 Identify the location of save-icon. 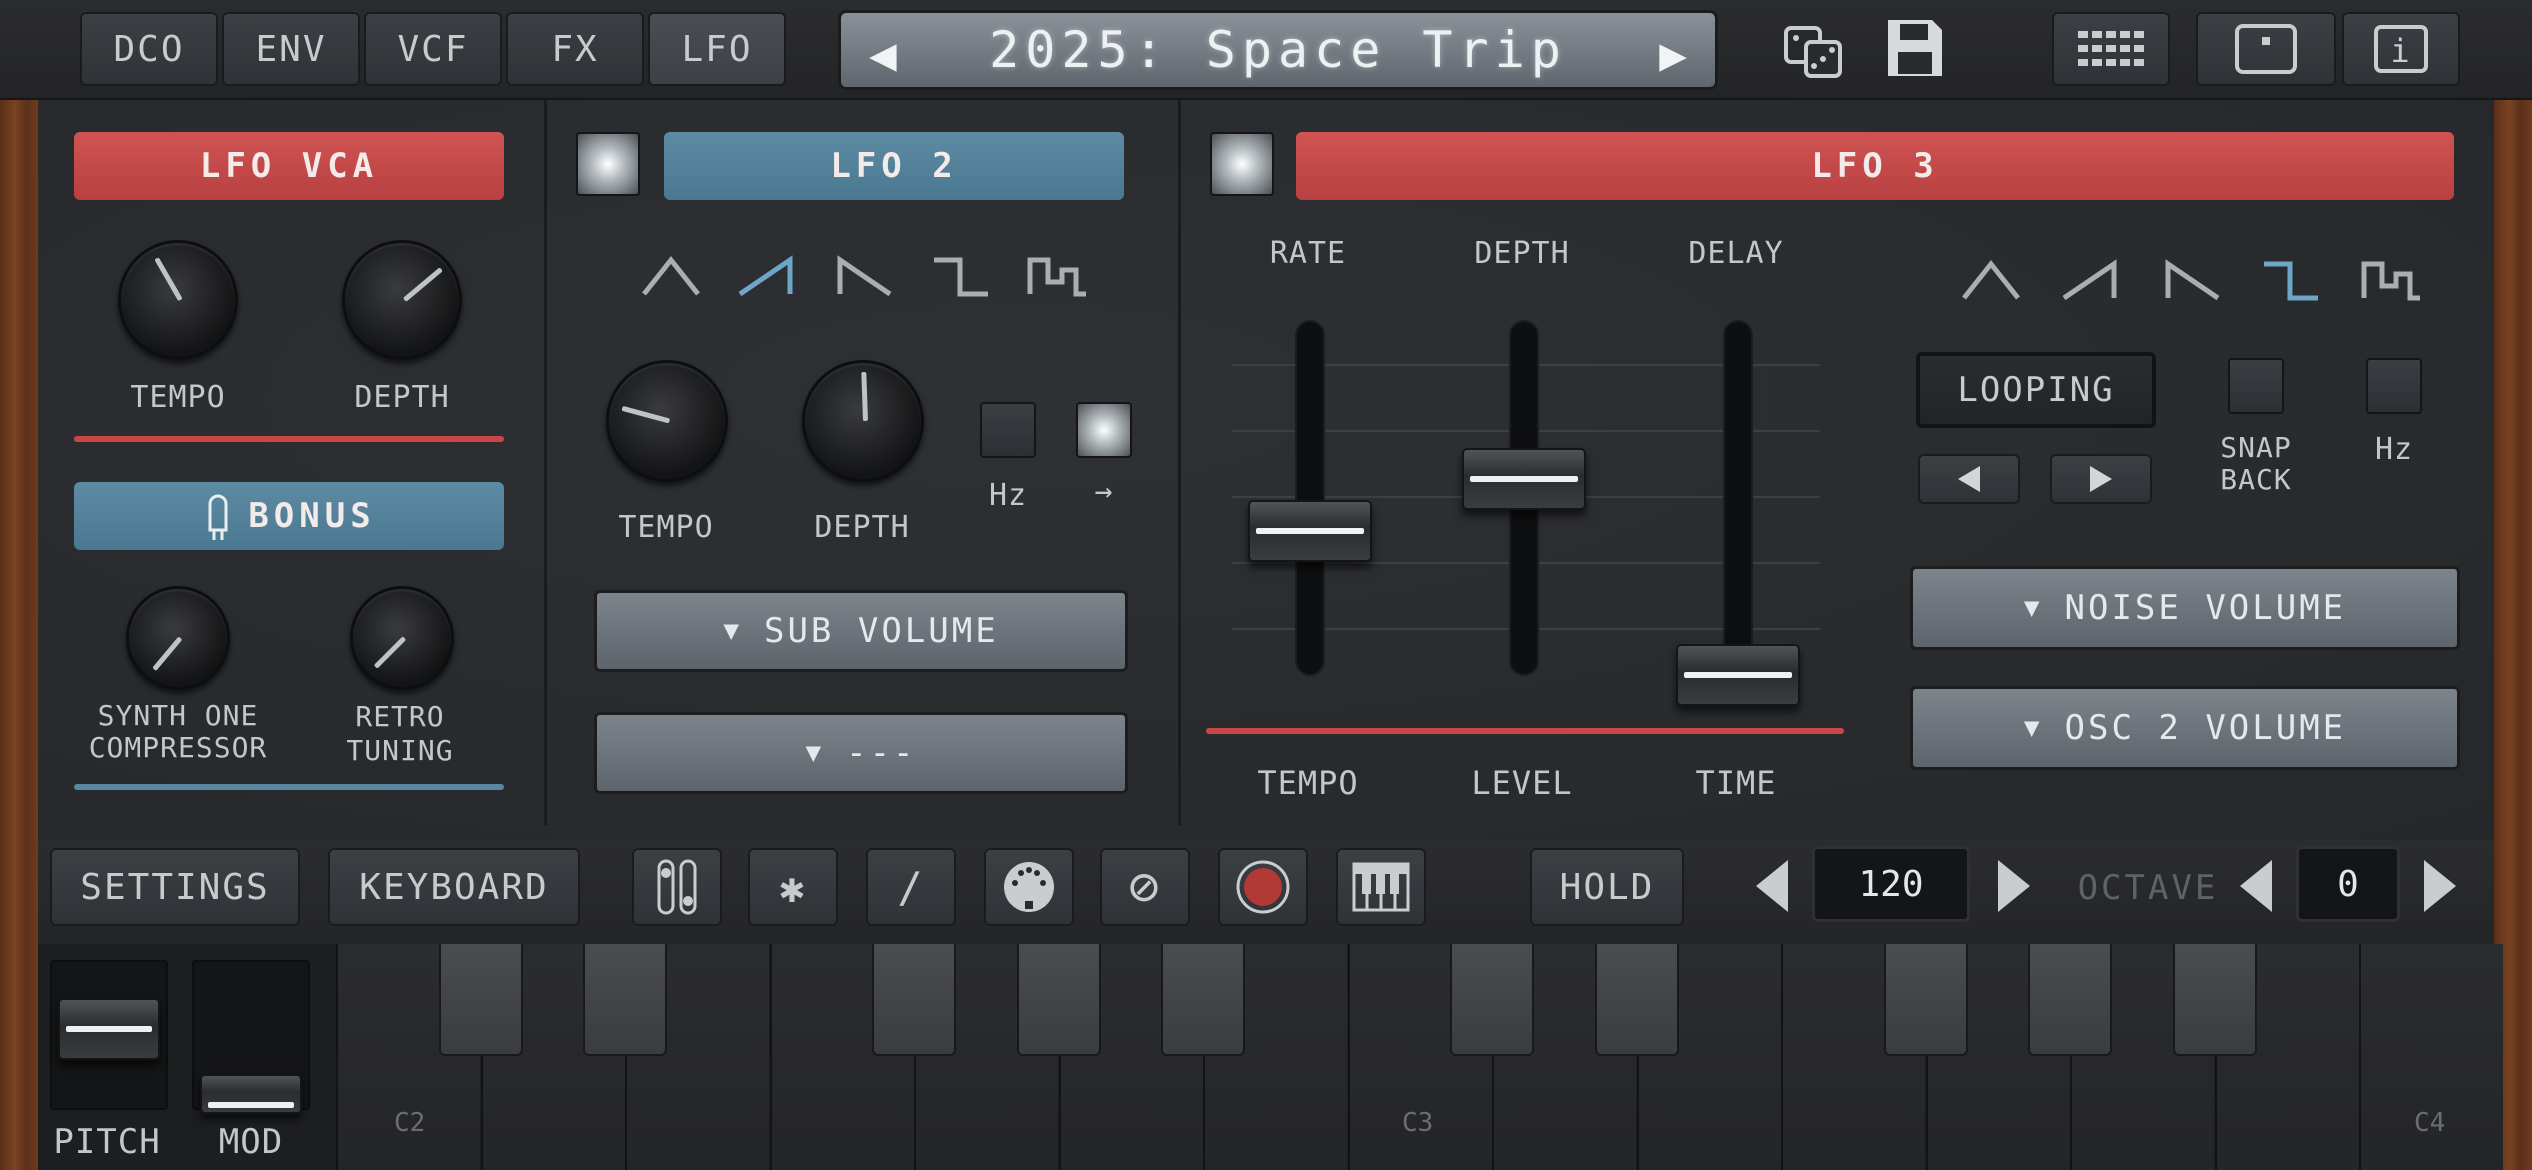
(1915, 48).